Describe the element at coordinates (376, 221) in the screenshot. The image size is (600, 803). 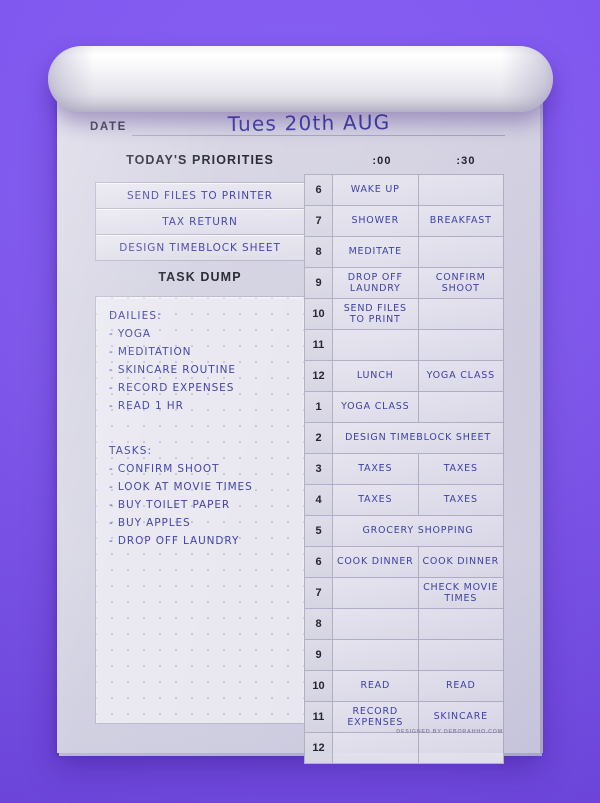
I see `schedule-slot-on-hour: SHOWER` at that location.